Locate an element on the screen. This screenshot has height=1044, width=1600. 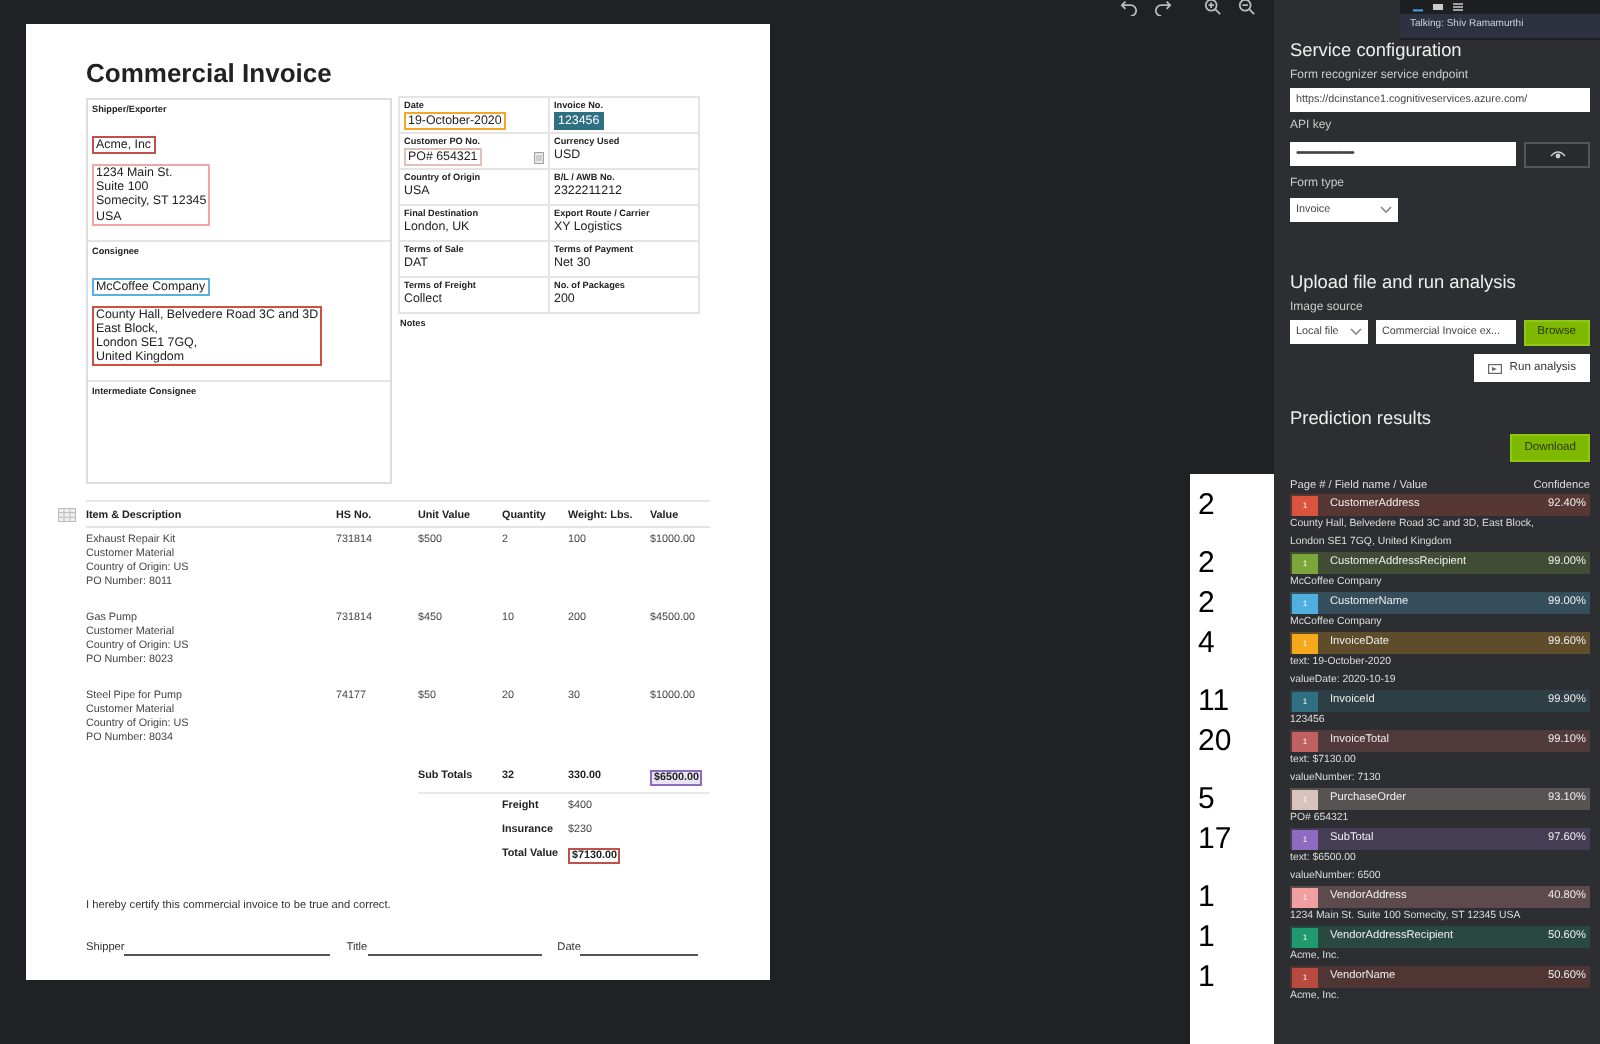
zoom-out-icon is located at coordinates (1247, 8).